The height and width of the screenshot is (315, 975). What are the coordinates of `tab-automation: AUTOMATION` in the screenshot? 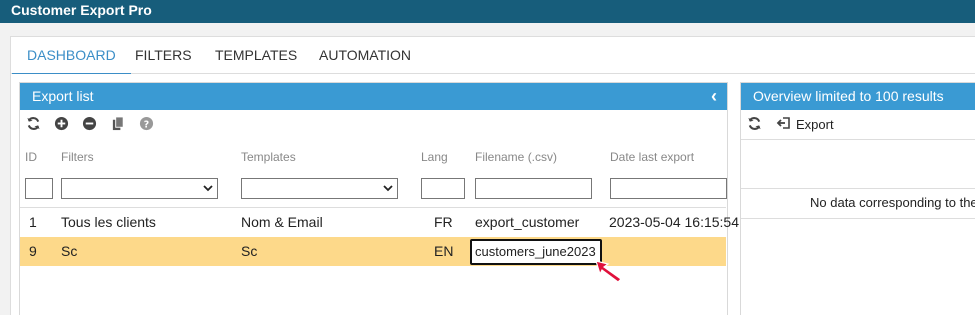 It's located at (365, 56).